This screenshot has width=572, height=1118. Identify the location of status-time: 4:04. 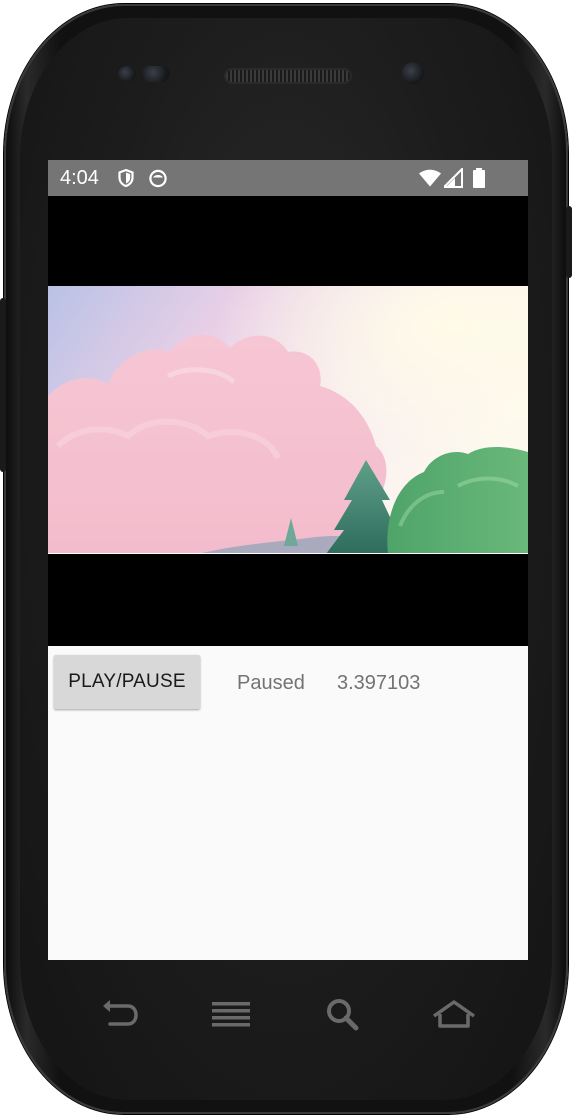
(79, 178).